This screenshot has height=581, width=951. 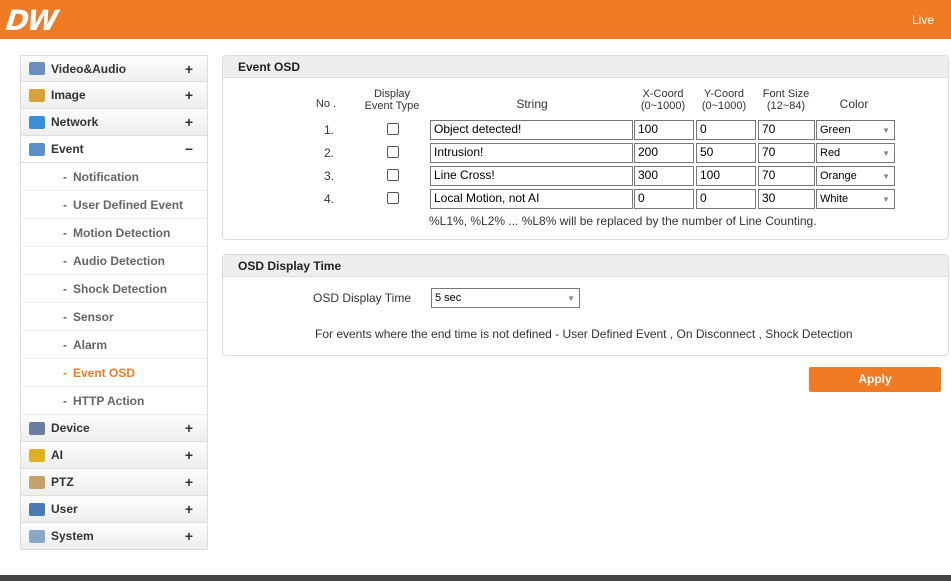 I want to click on osd-display-time-value: 5 sec, so click(x=448, y=298).